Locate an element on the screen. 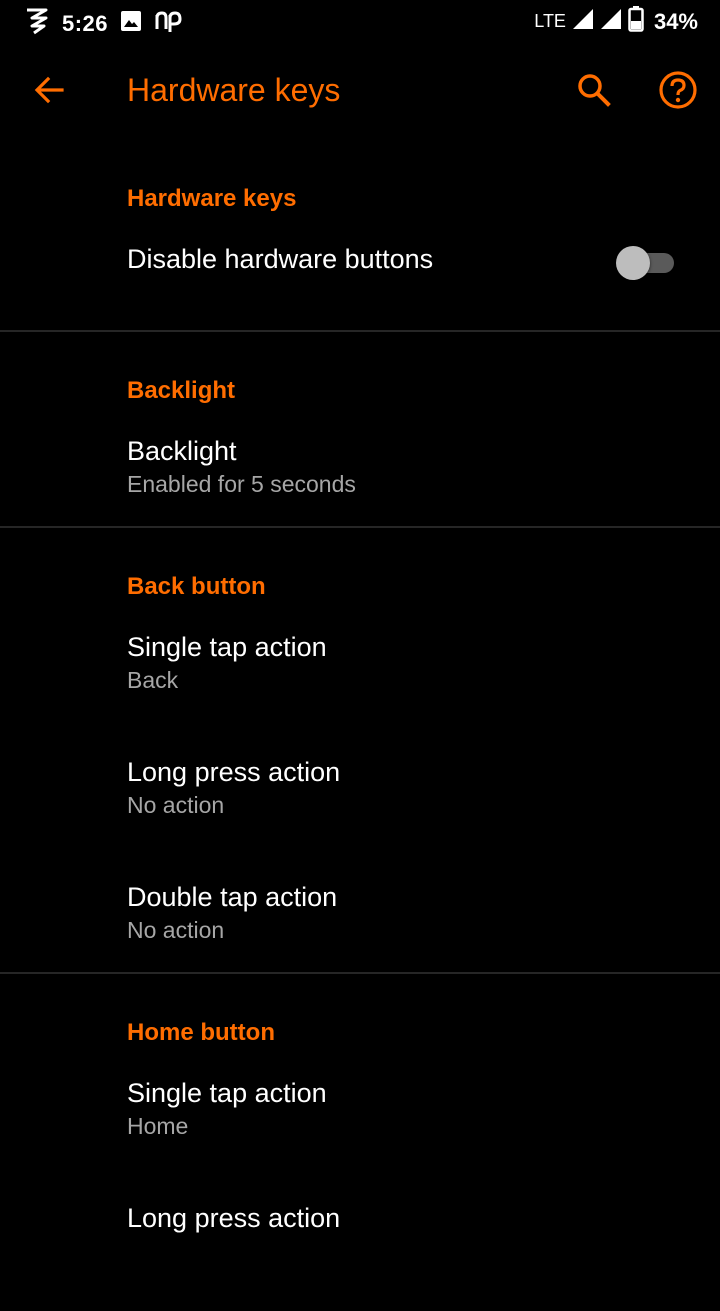 The width and height of the screenshot is (720, 1311). section-header: Hardware keys is located at coordinates (212, 198).